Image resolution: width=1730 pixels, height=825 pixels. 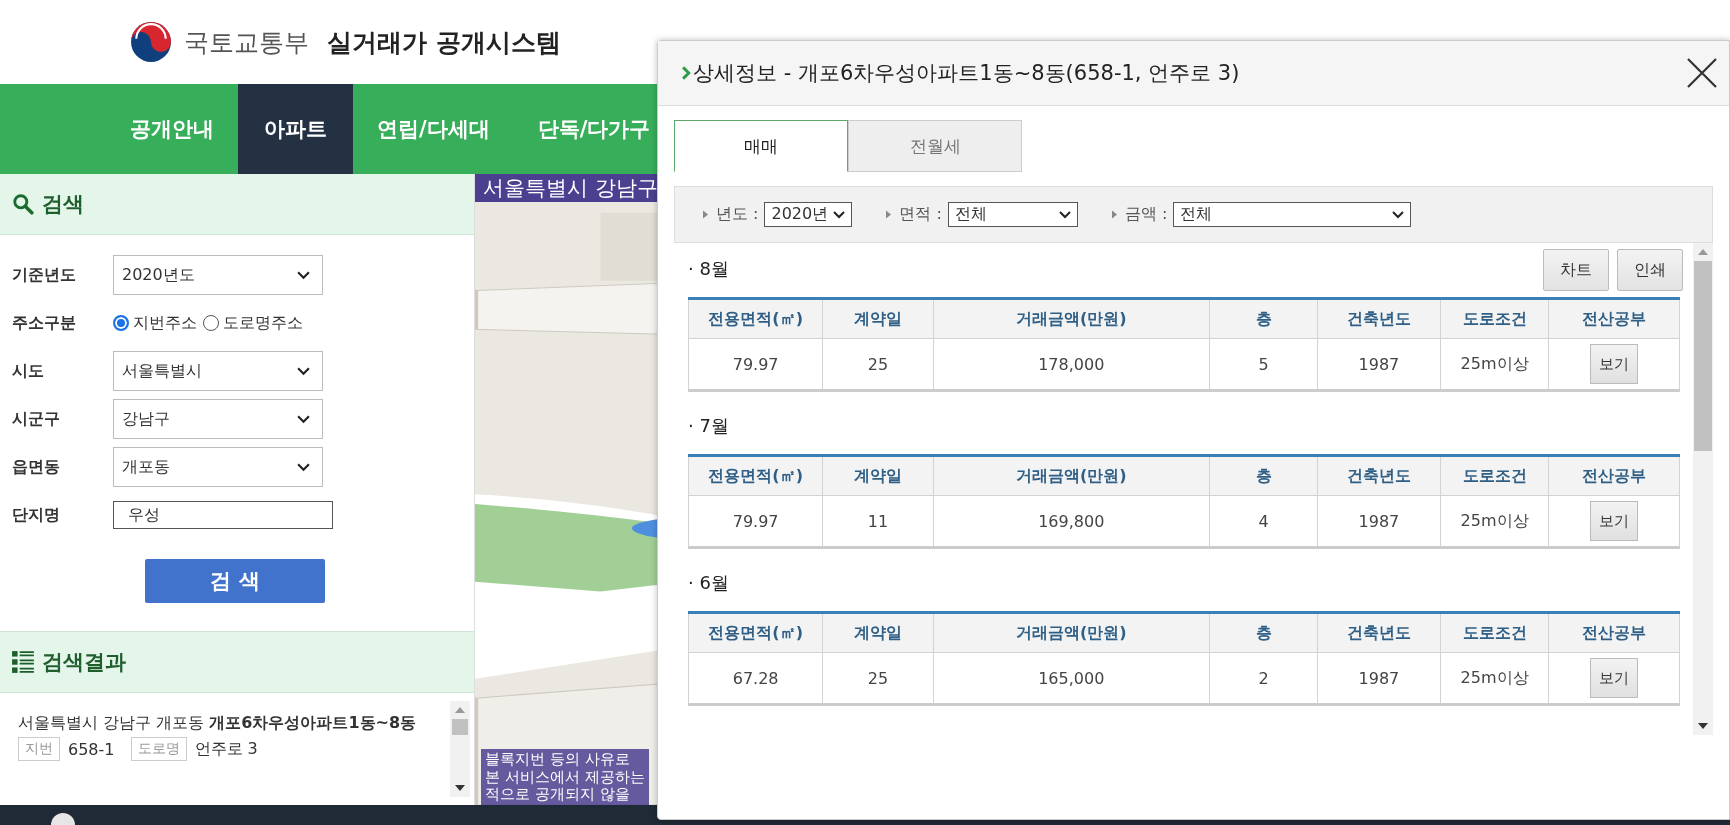 What do you see at coordinates (23, 204) in the screenshot?
I see `search-icon` at bounding box center [23, 204].